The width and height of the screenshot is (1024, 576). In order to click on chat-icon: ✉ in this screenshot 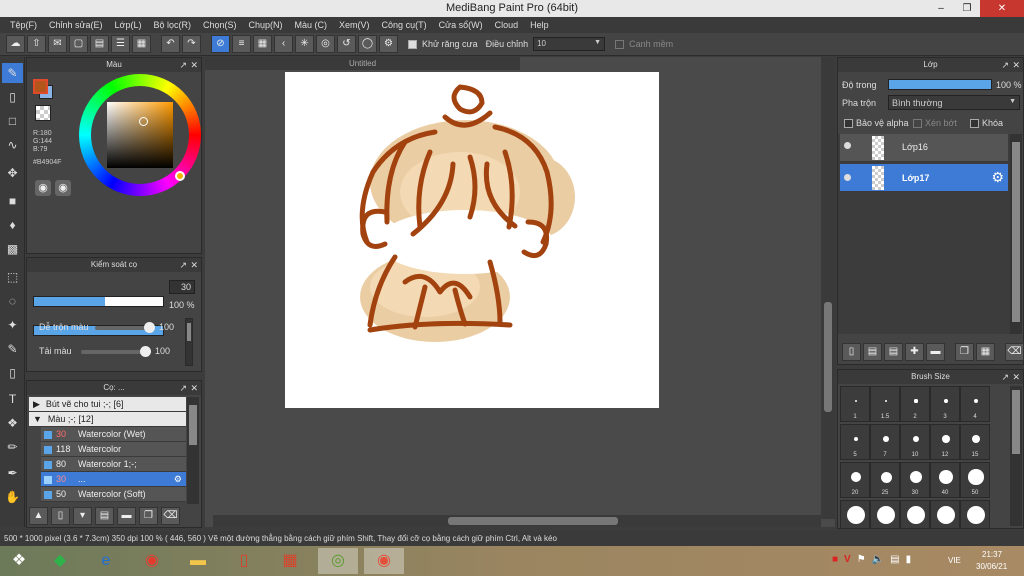, I will do `click(57, 44)`.